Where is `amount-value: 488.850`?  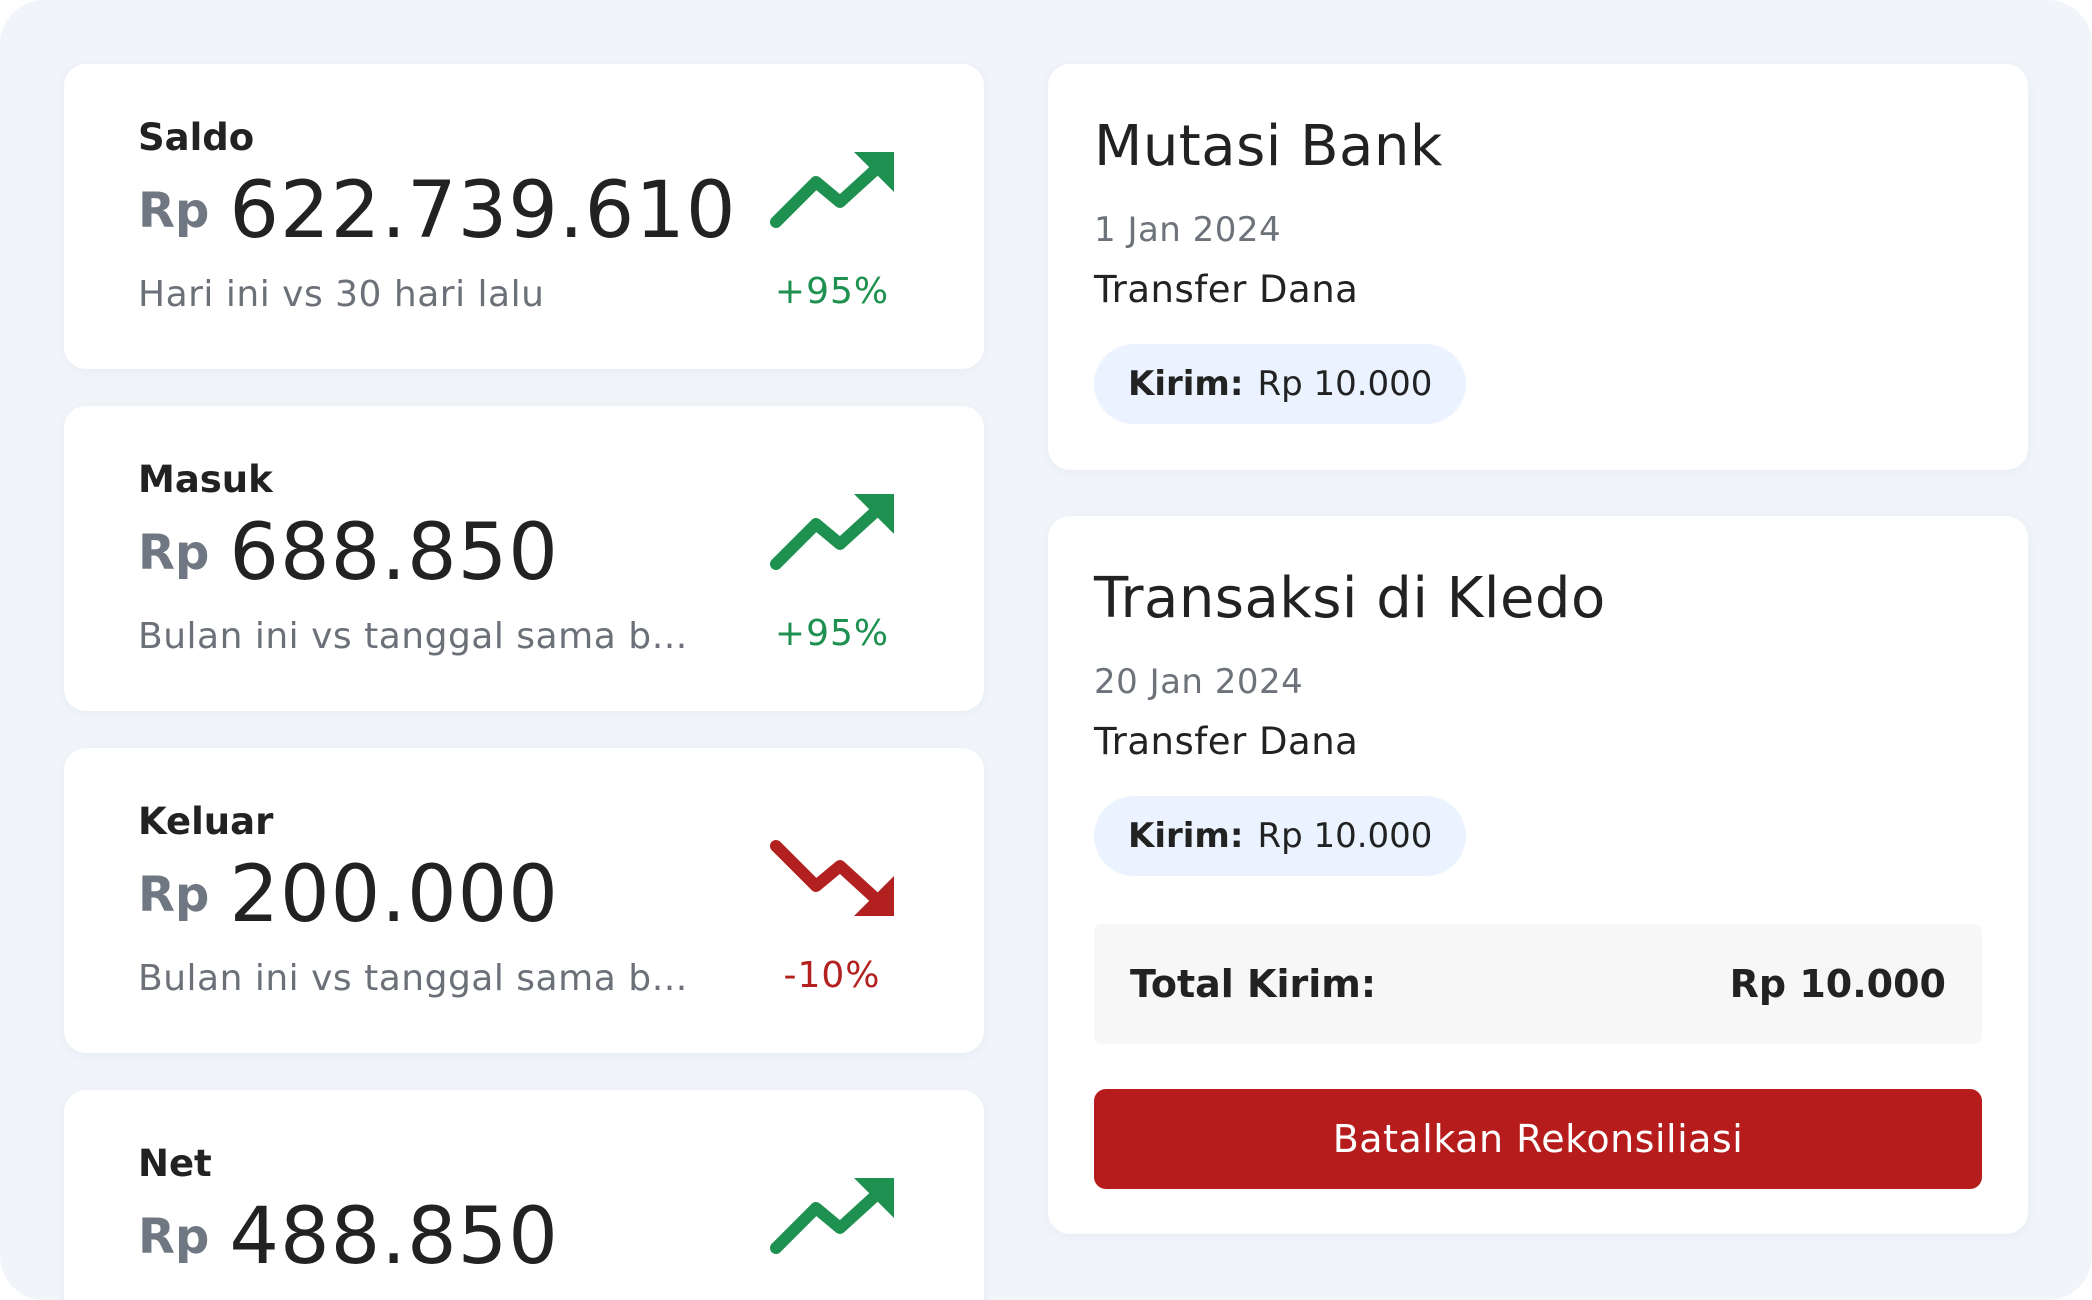
amount-value: 488.850 is located at coordinates (394, 1237).